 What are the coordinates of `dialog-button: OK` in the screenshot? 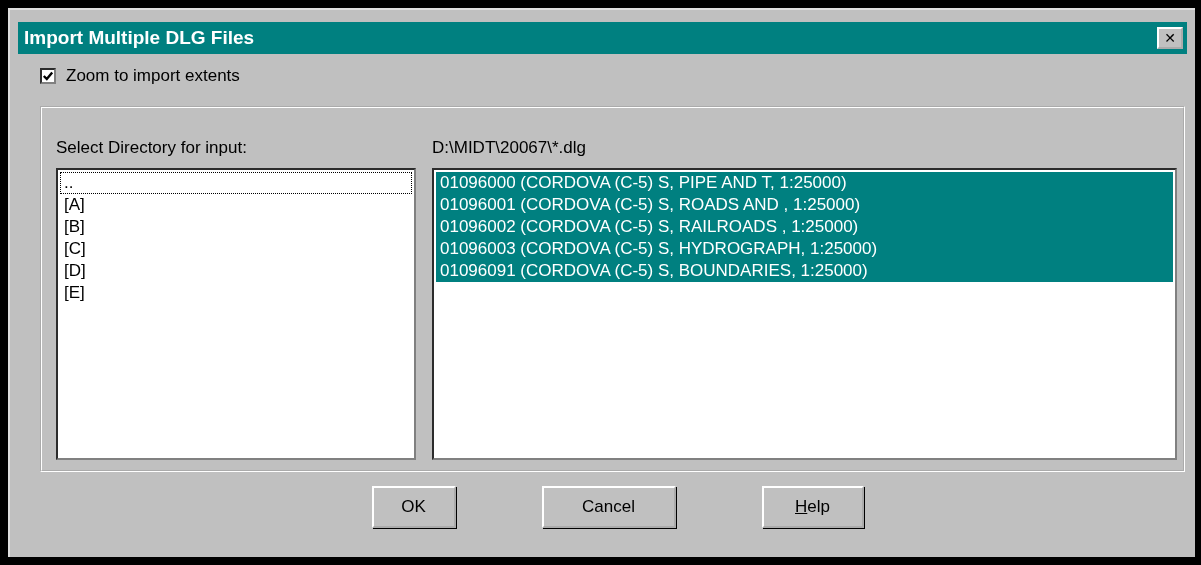 It's located at (413, 507).